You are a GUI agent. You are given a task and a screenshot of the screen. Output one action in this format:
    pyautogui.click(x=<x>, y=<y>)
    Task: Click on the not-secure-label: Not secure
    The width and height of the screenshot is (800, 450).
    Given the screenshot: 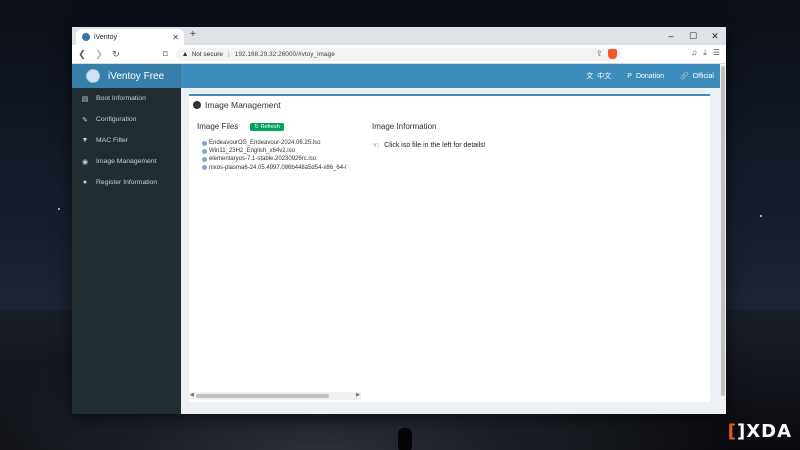 What is the action you would take?
    pyautogui.click(x=207, y=54)
    